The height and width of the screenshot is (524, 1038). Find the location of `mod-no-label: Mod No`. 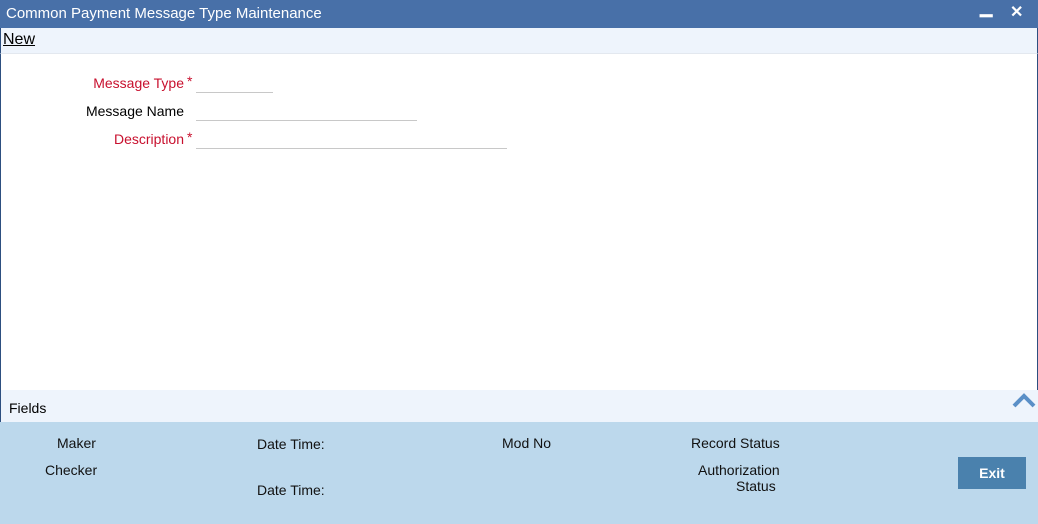

mod-no-label: Mod No is located at coordinates (527, 443).